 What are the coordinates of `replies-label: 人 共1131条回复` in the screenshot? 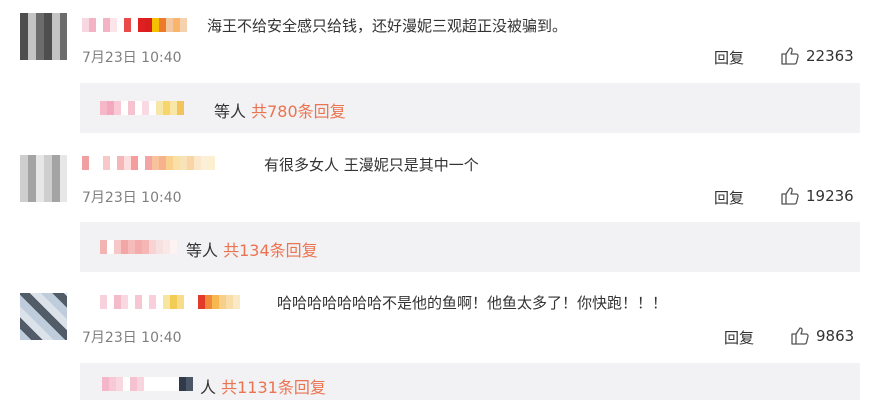 It's located at (263, 386).